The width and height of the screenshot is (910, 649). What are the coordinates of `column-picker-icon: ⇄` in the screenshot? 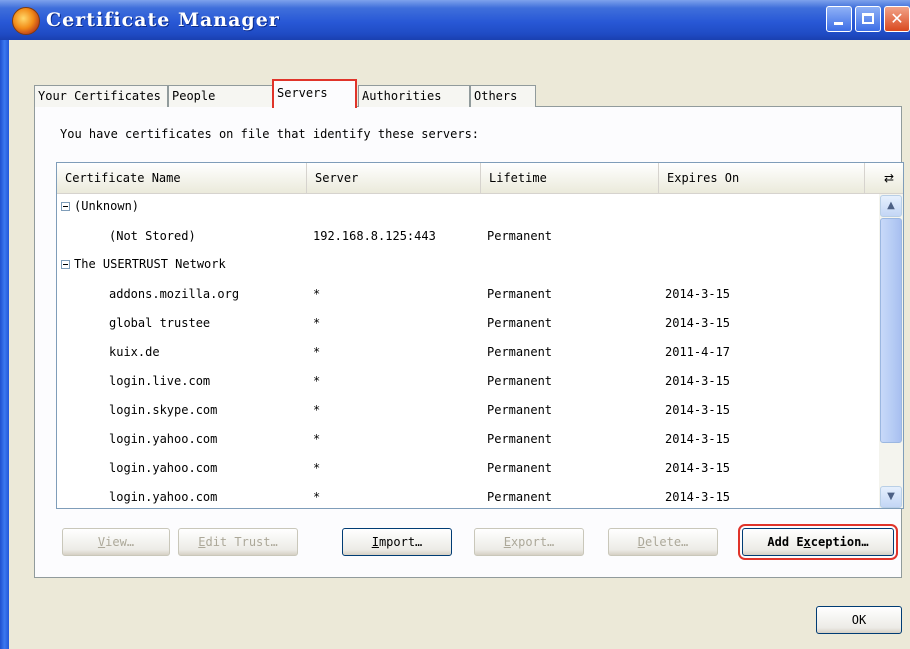 It's located at (889, 178).